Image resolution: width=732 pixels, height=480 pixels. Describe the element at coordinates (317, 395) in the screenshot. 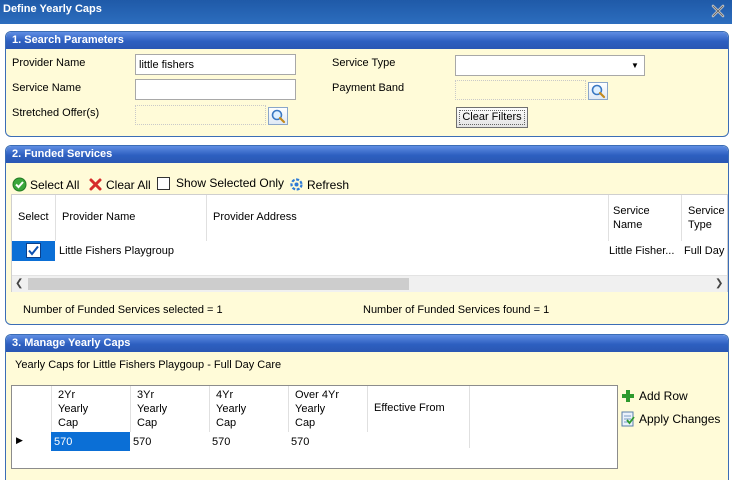

I see `header-line: Over 4Yr` at that location.